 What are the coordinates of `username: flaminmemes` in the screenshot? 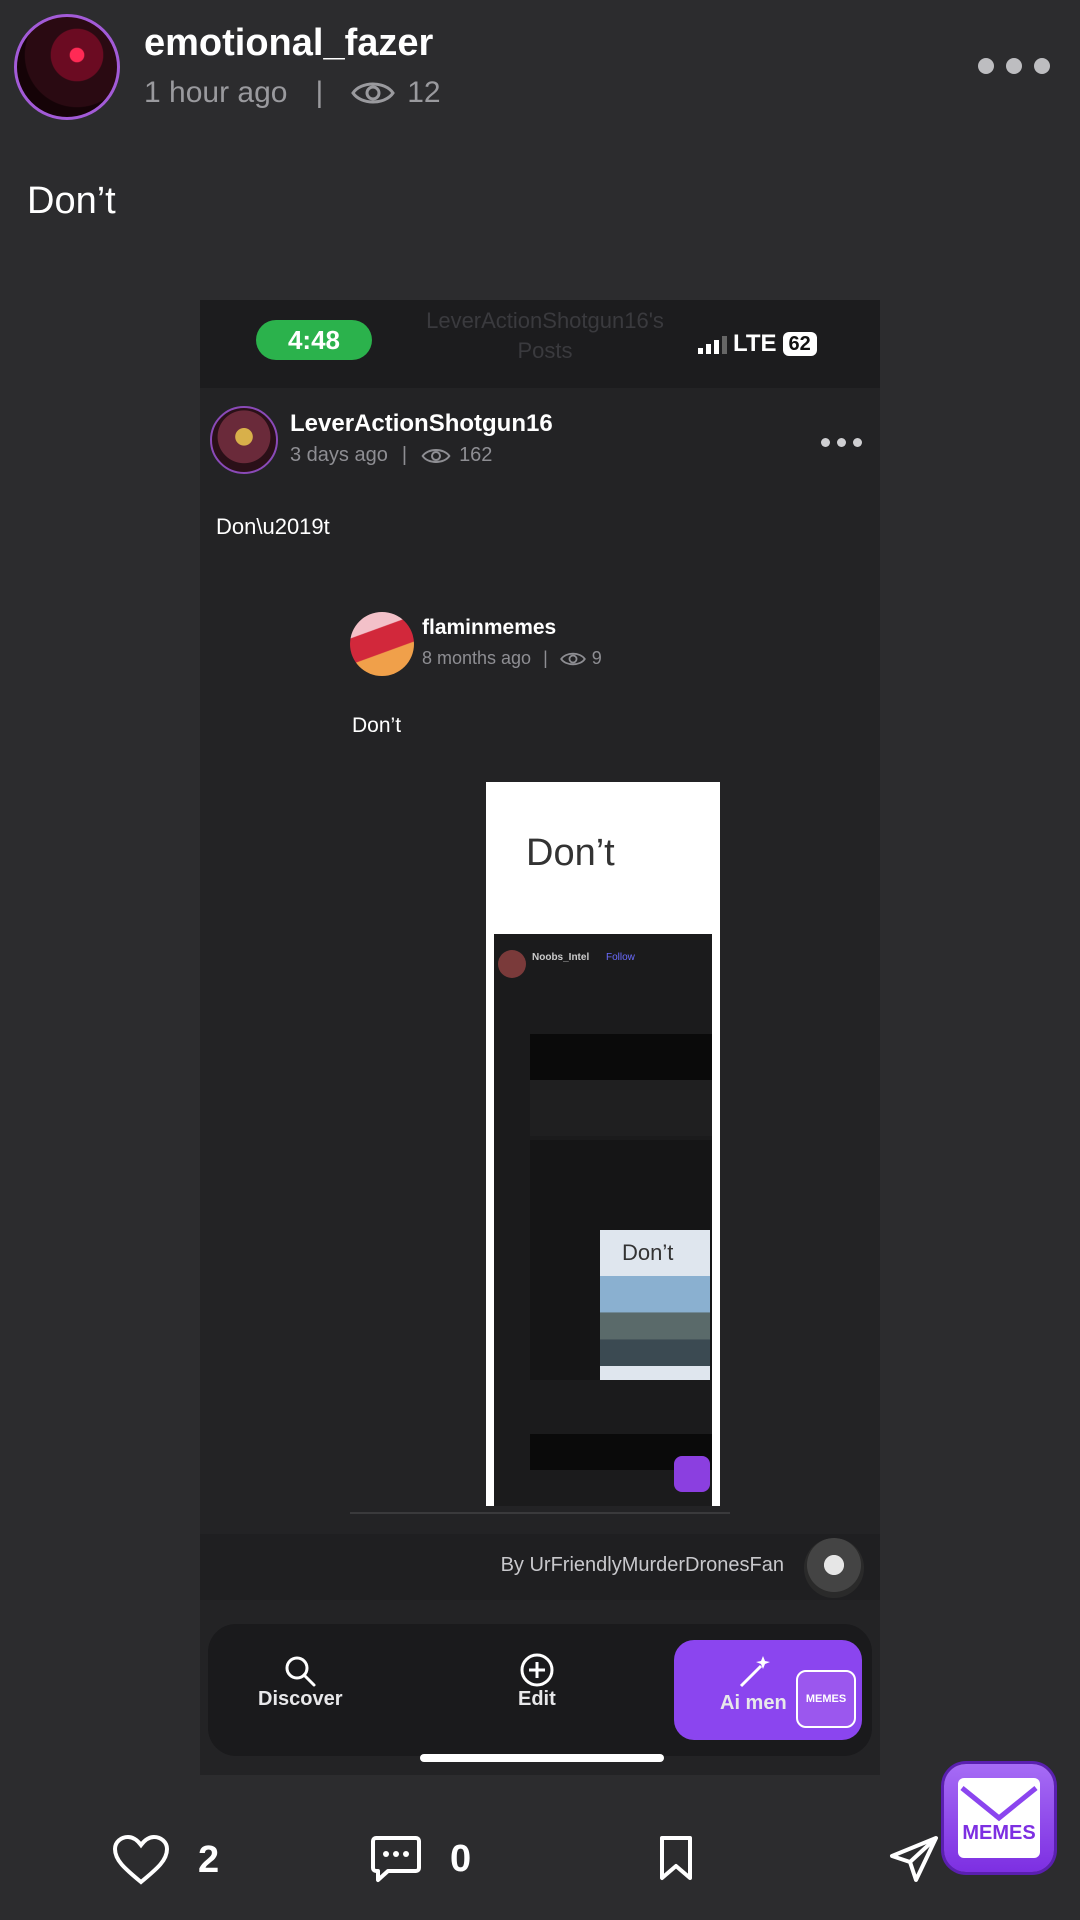 It's located at (489, 627).